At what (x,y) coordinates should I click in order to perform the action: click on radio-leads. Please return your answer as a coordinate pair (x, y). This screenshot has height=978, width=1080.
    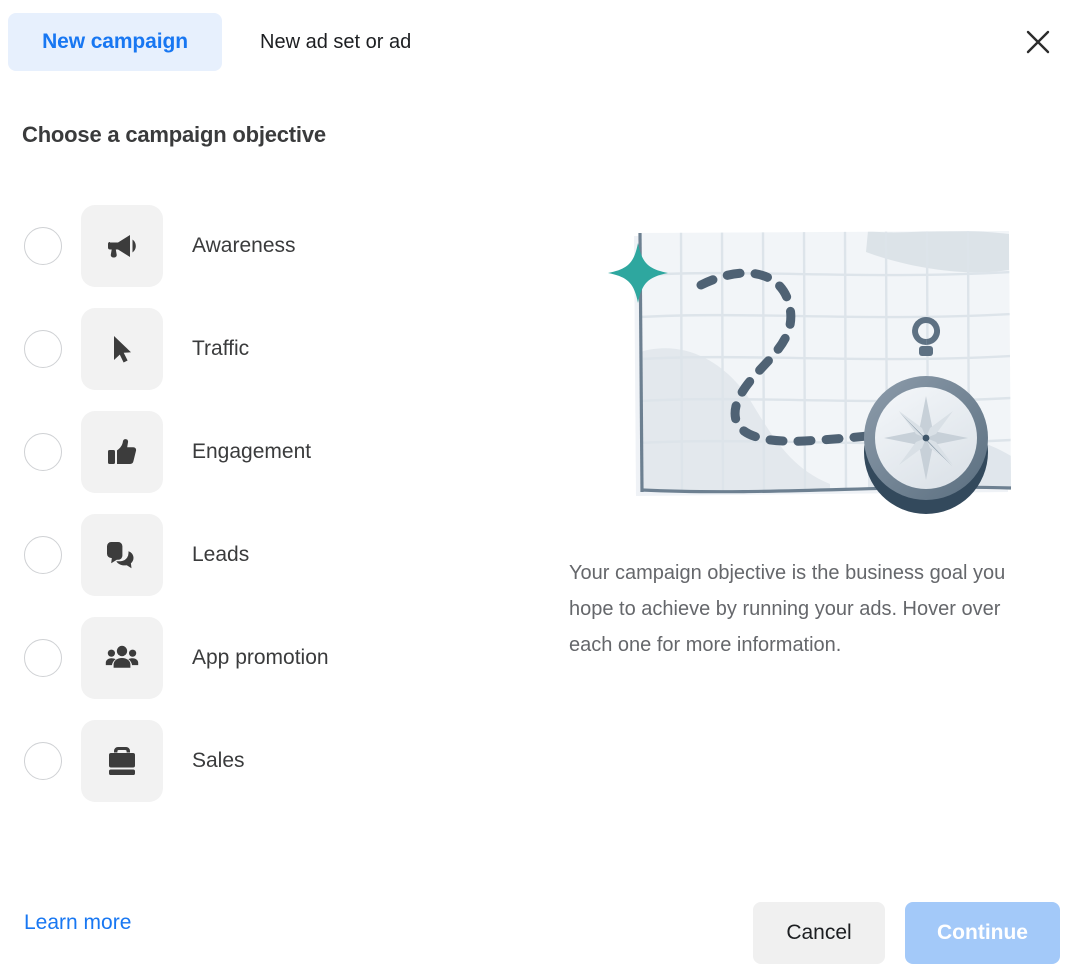
    Looking at the image, I should click on (43, 554).